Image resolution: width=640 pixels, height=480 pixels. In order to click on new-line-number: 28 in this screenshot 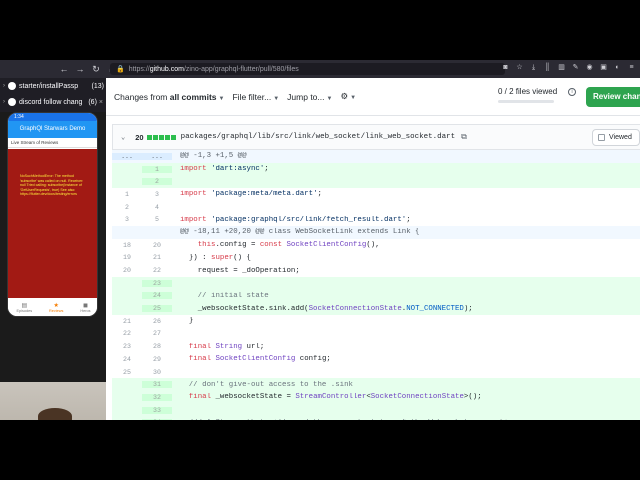, I will do `click(157, 346)`.